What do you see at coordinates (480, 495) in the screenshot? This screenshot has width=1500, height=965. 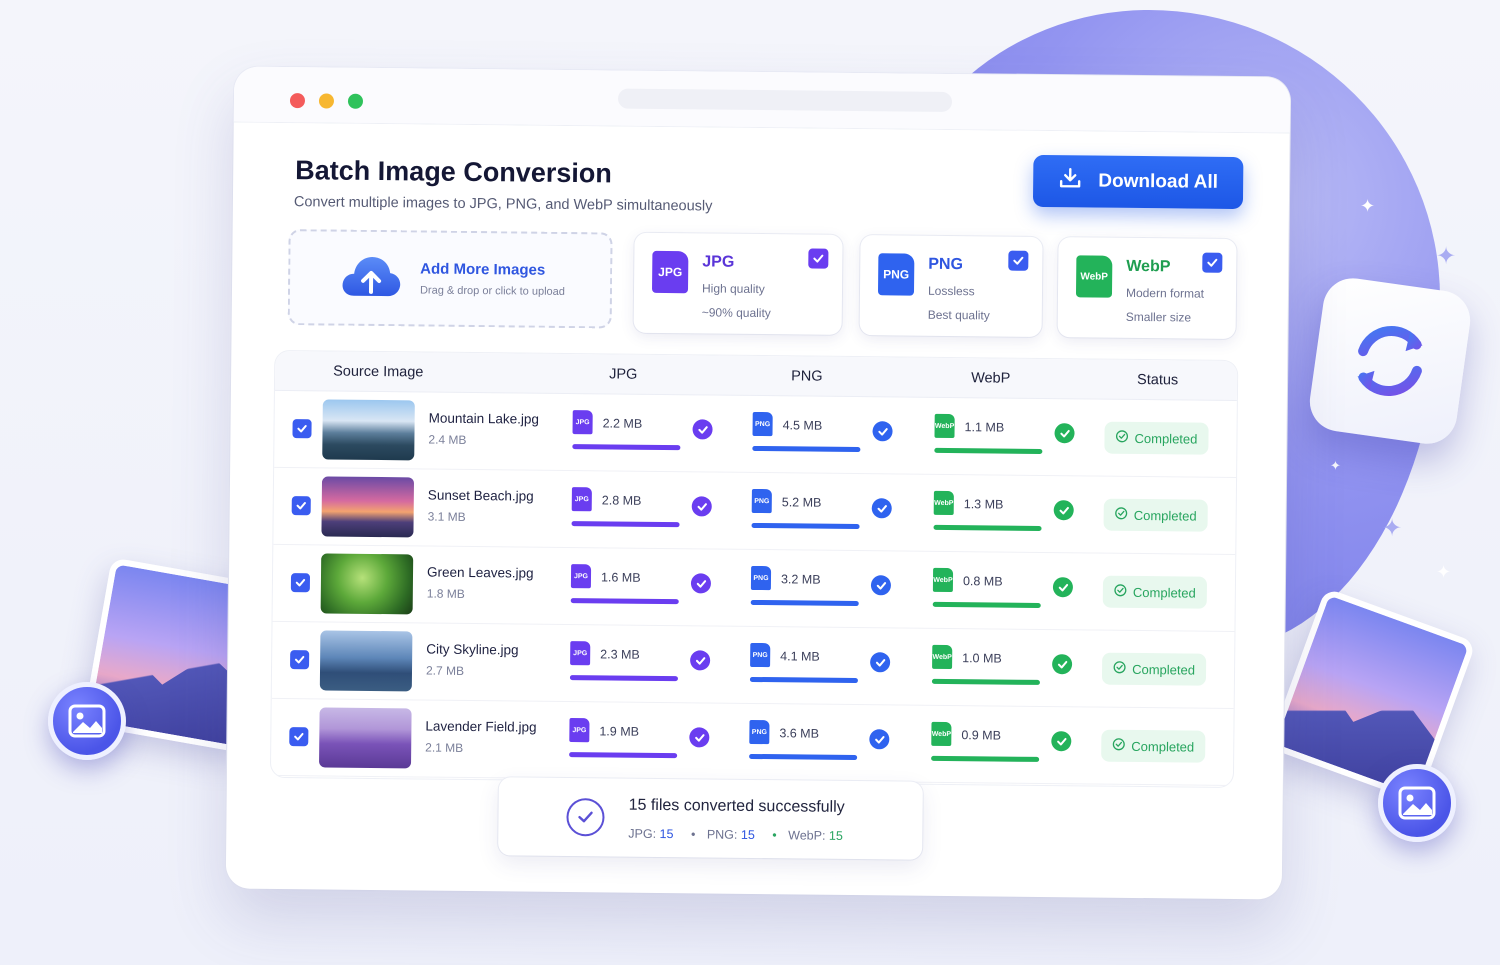 I see `source-file-name: Sunset Beach.jpg` at bounding box center [480, 495].